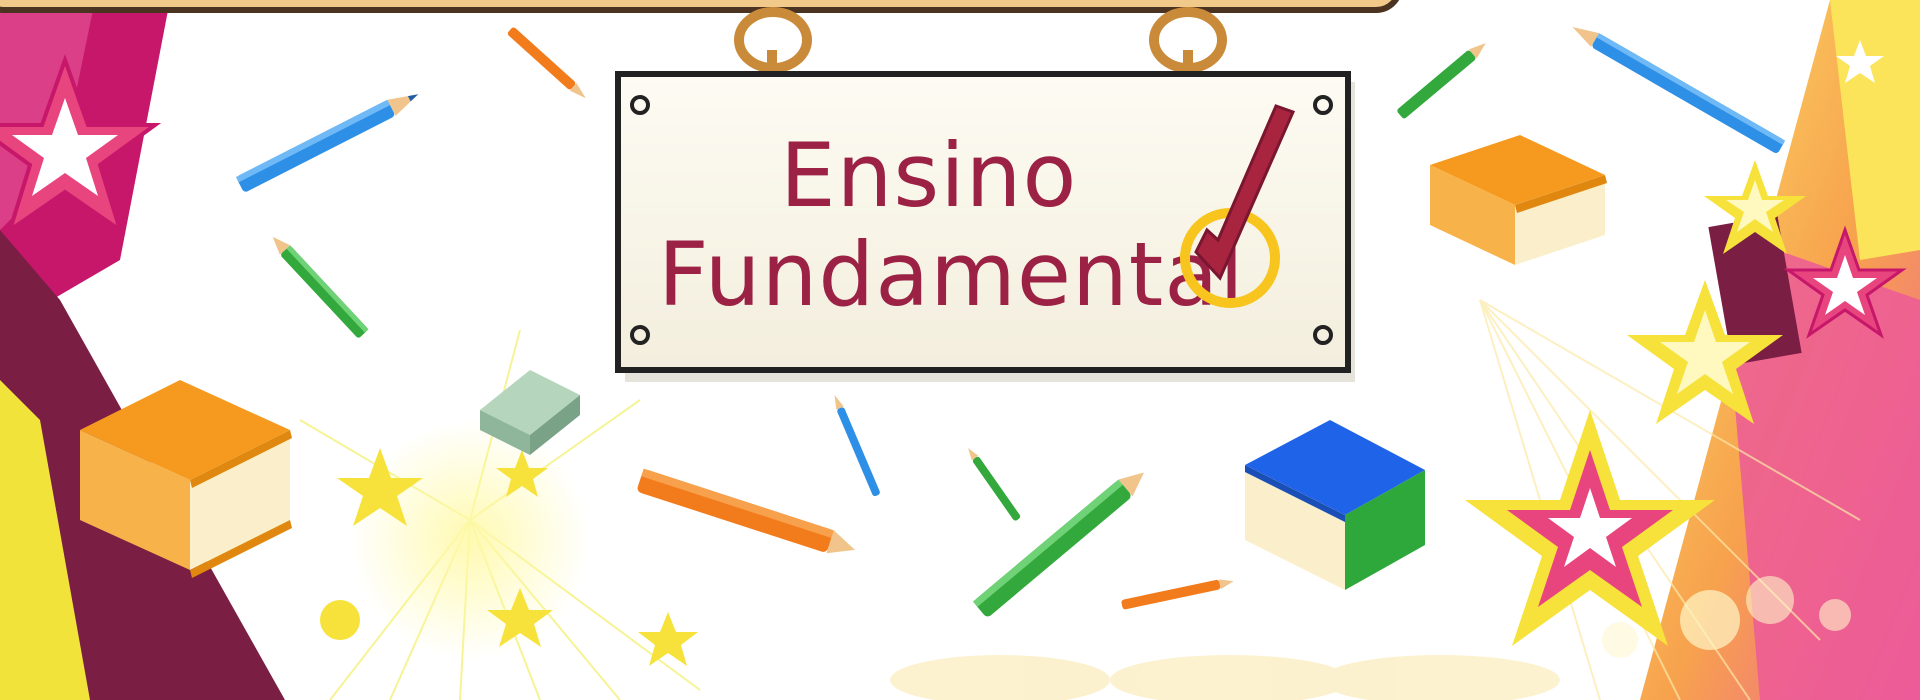 The height and width of the screenshot is (700, 1920). Describe the element at coordinates (668, 639) in the screenshot. I see `star-icon` at that location.